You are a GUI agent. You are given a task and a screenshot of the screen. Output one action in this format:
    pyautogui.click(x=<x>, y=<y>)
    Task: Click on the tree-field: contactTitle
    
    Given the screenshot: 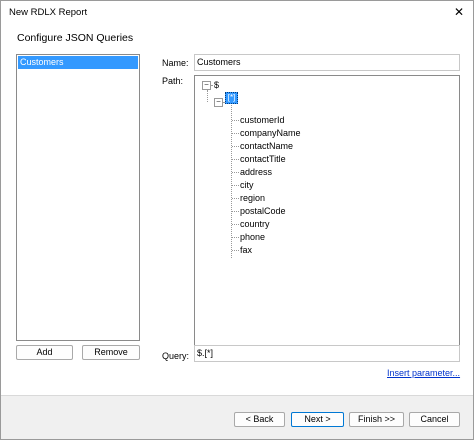 What is the action you would take?
    pyautogui.click(x=263, y=159)
    